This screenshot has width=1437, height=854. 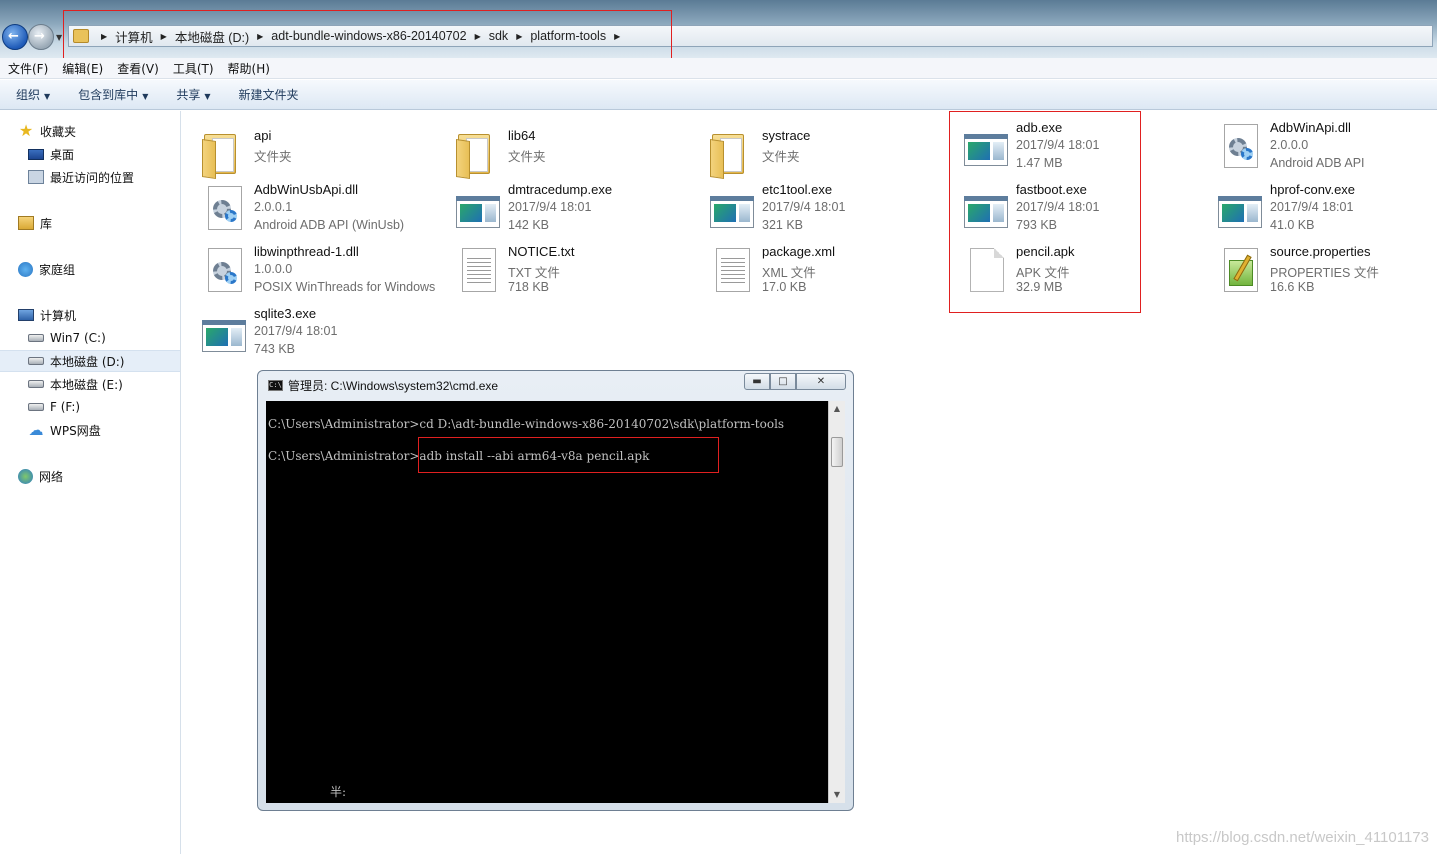 What do you see at coordinates (1317, 144) in the screenshot?
I see `file-item-adbwinapi-dll: AdbWinApi.dll 2.0.0.0 Android ADB API` at bounding box center [1317, 144].